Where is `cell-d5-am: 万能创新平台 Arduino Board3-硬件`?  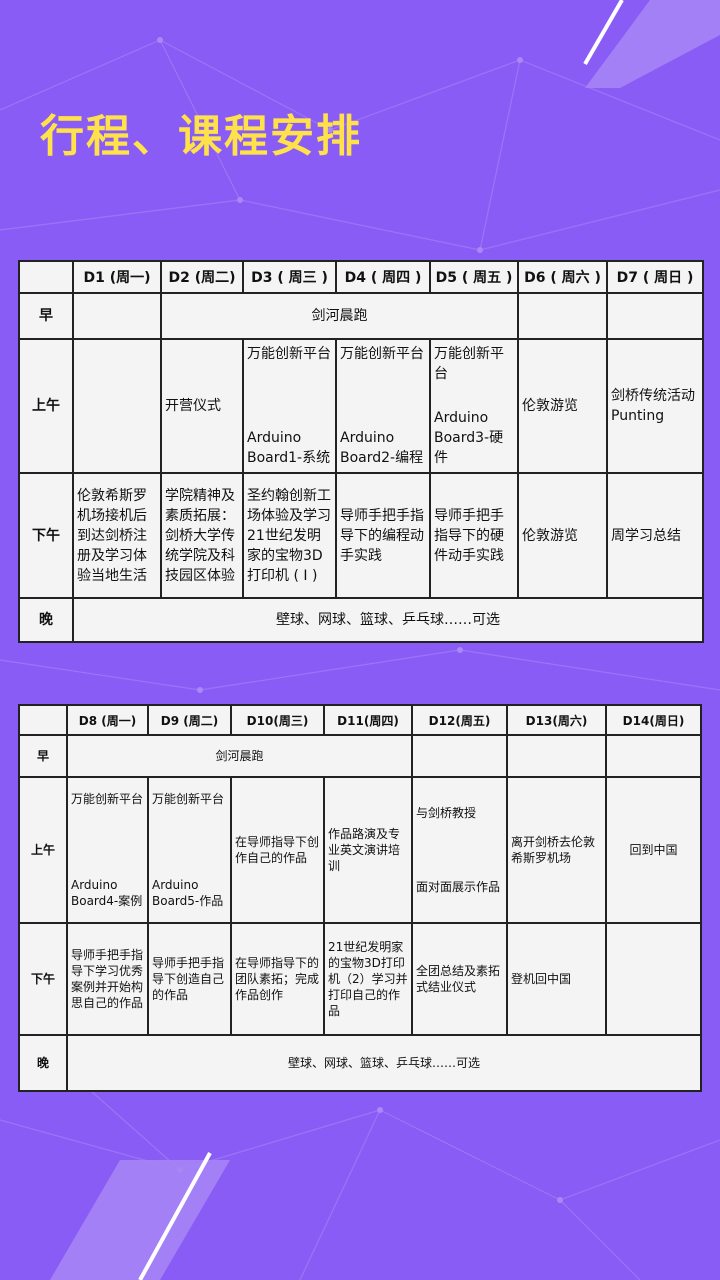
cell-d5-am: 万能创新平台 Arduino Board3-硬件 is located at coordinates (474, 406).